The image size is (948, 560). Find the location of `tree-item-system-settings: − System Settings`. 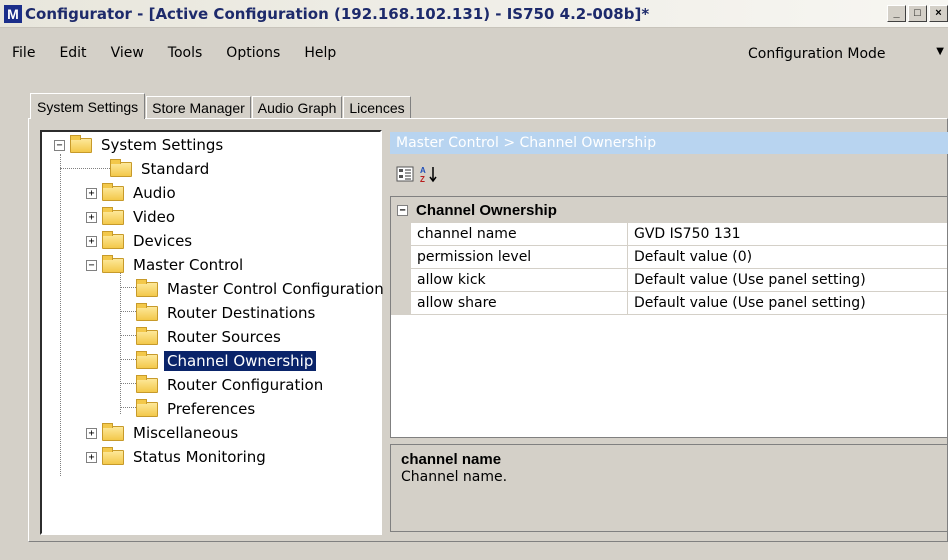

tree-item-system-settings: − System Settings is located at coordinates (140, 145).